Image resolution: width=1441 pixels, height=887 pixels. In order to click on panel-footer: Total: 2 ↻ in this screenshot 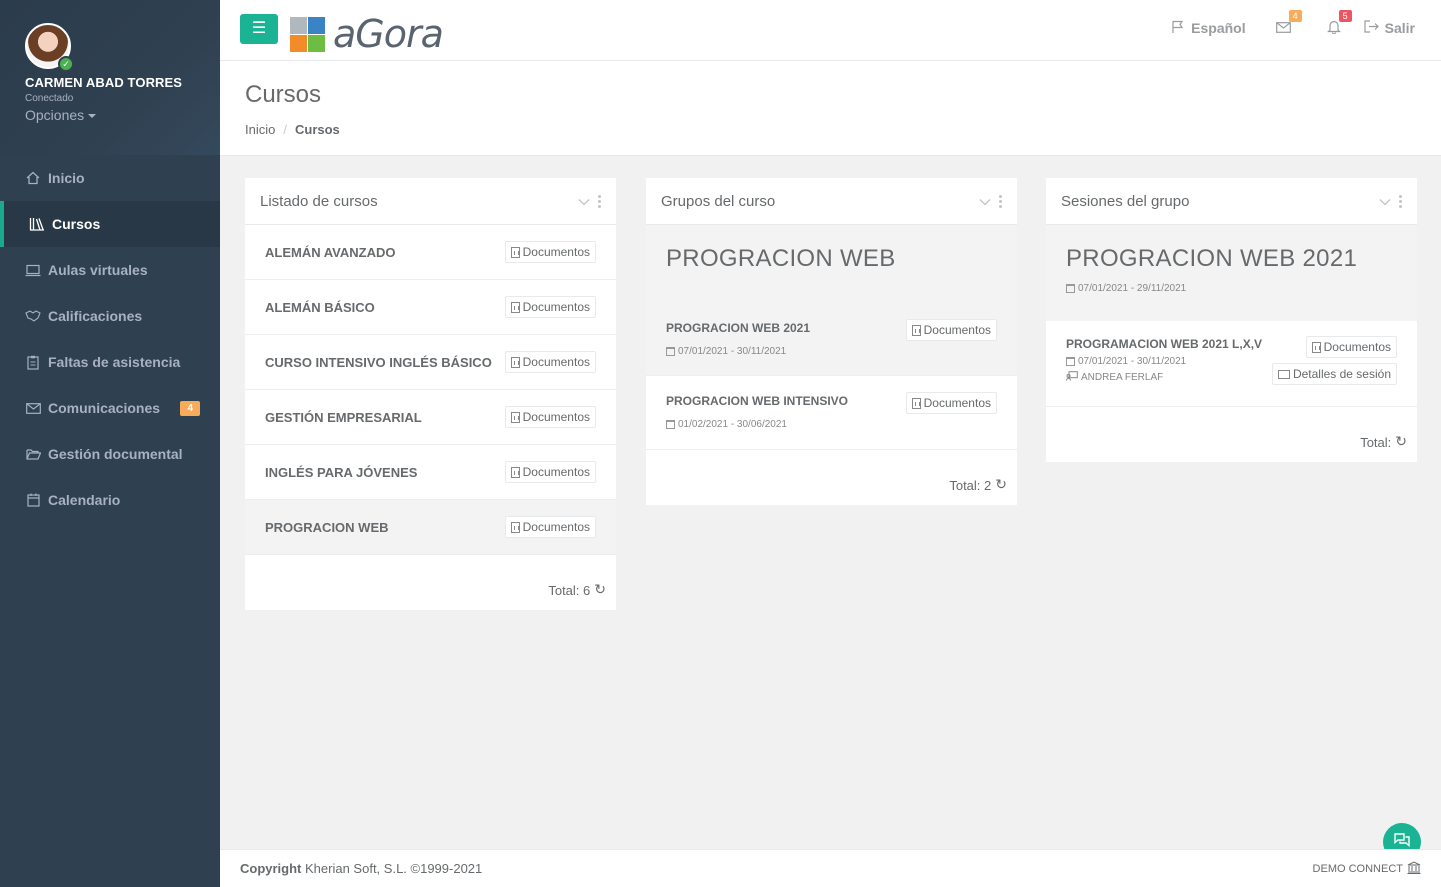, I will do `click(831, 477)`.